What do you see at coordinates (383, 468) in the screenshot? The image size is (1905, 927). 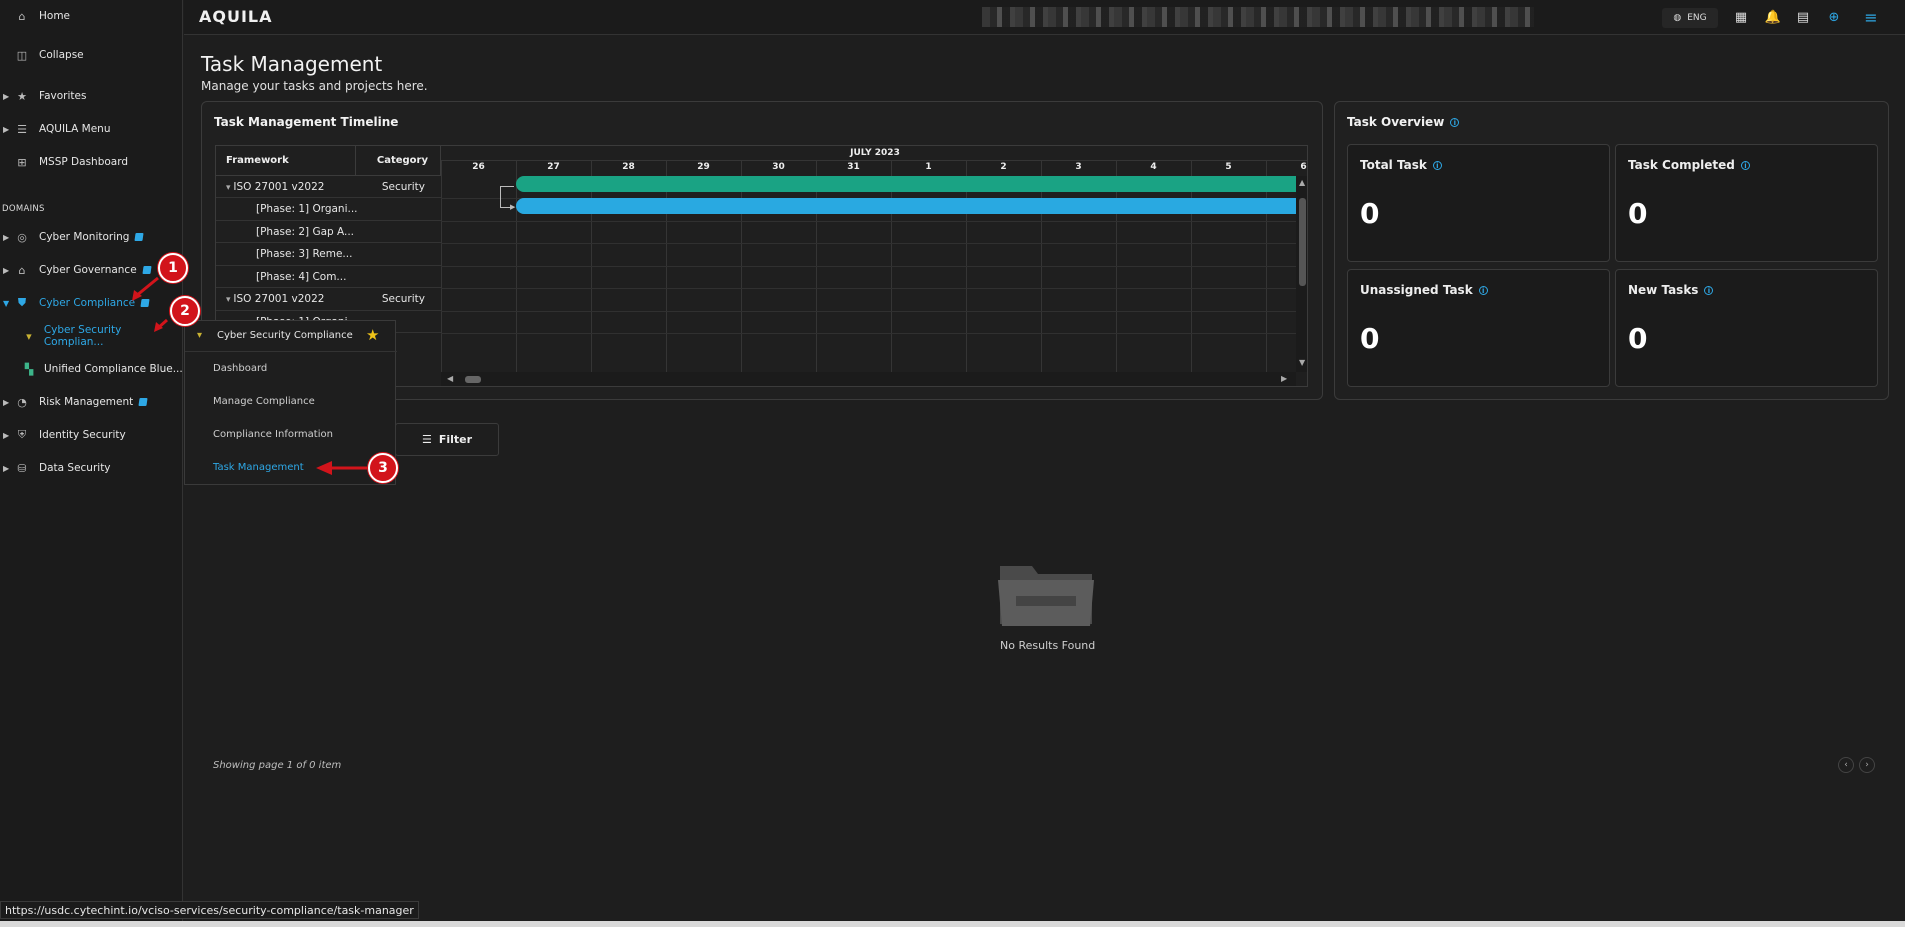 I see `callout-badge-3: 3` at bounding box center [383, 468].